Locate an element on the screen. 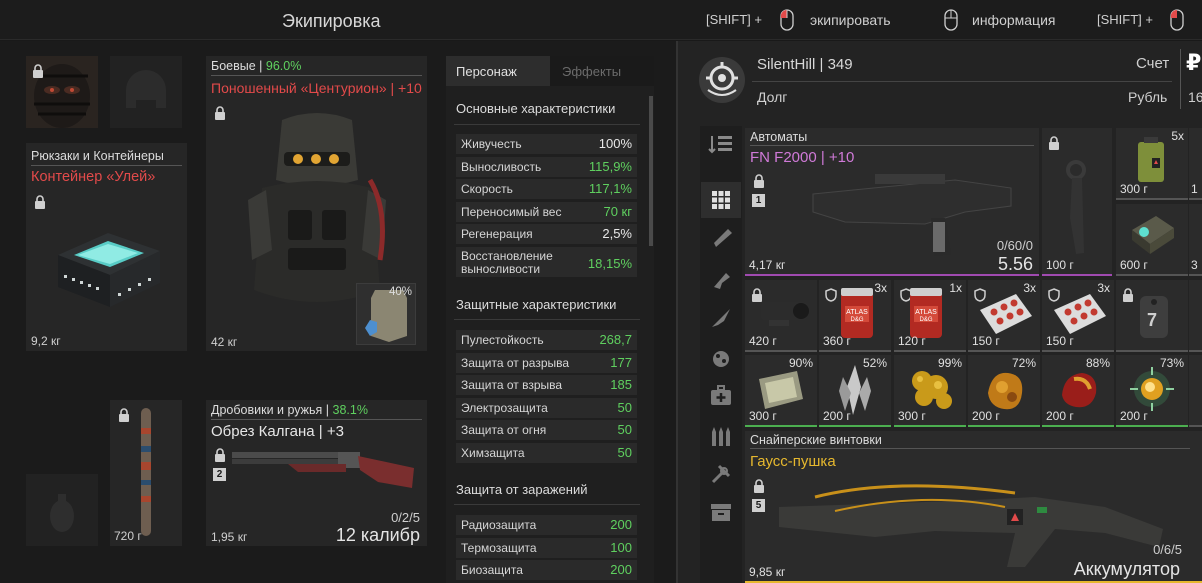  infect-stats-title: Защита от заражений is located at coordinates (522, 489).